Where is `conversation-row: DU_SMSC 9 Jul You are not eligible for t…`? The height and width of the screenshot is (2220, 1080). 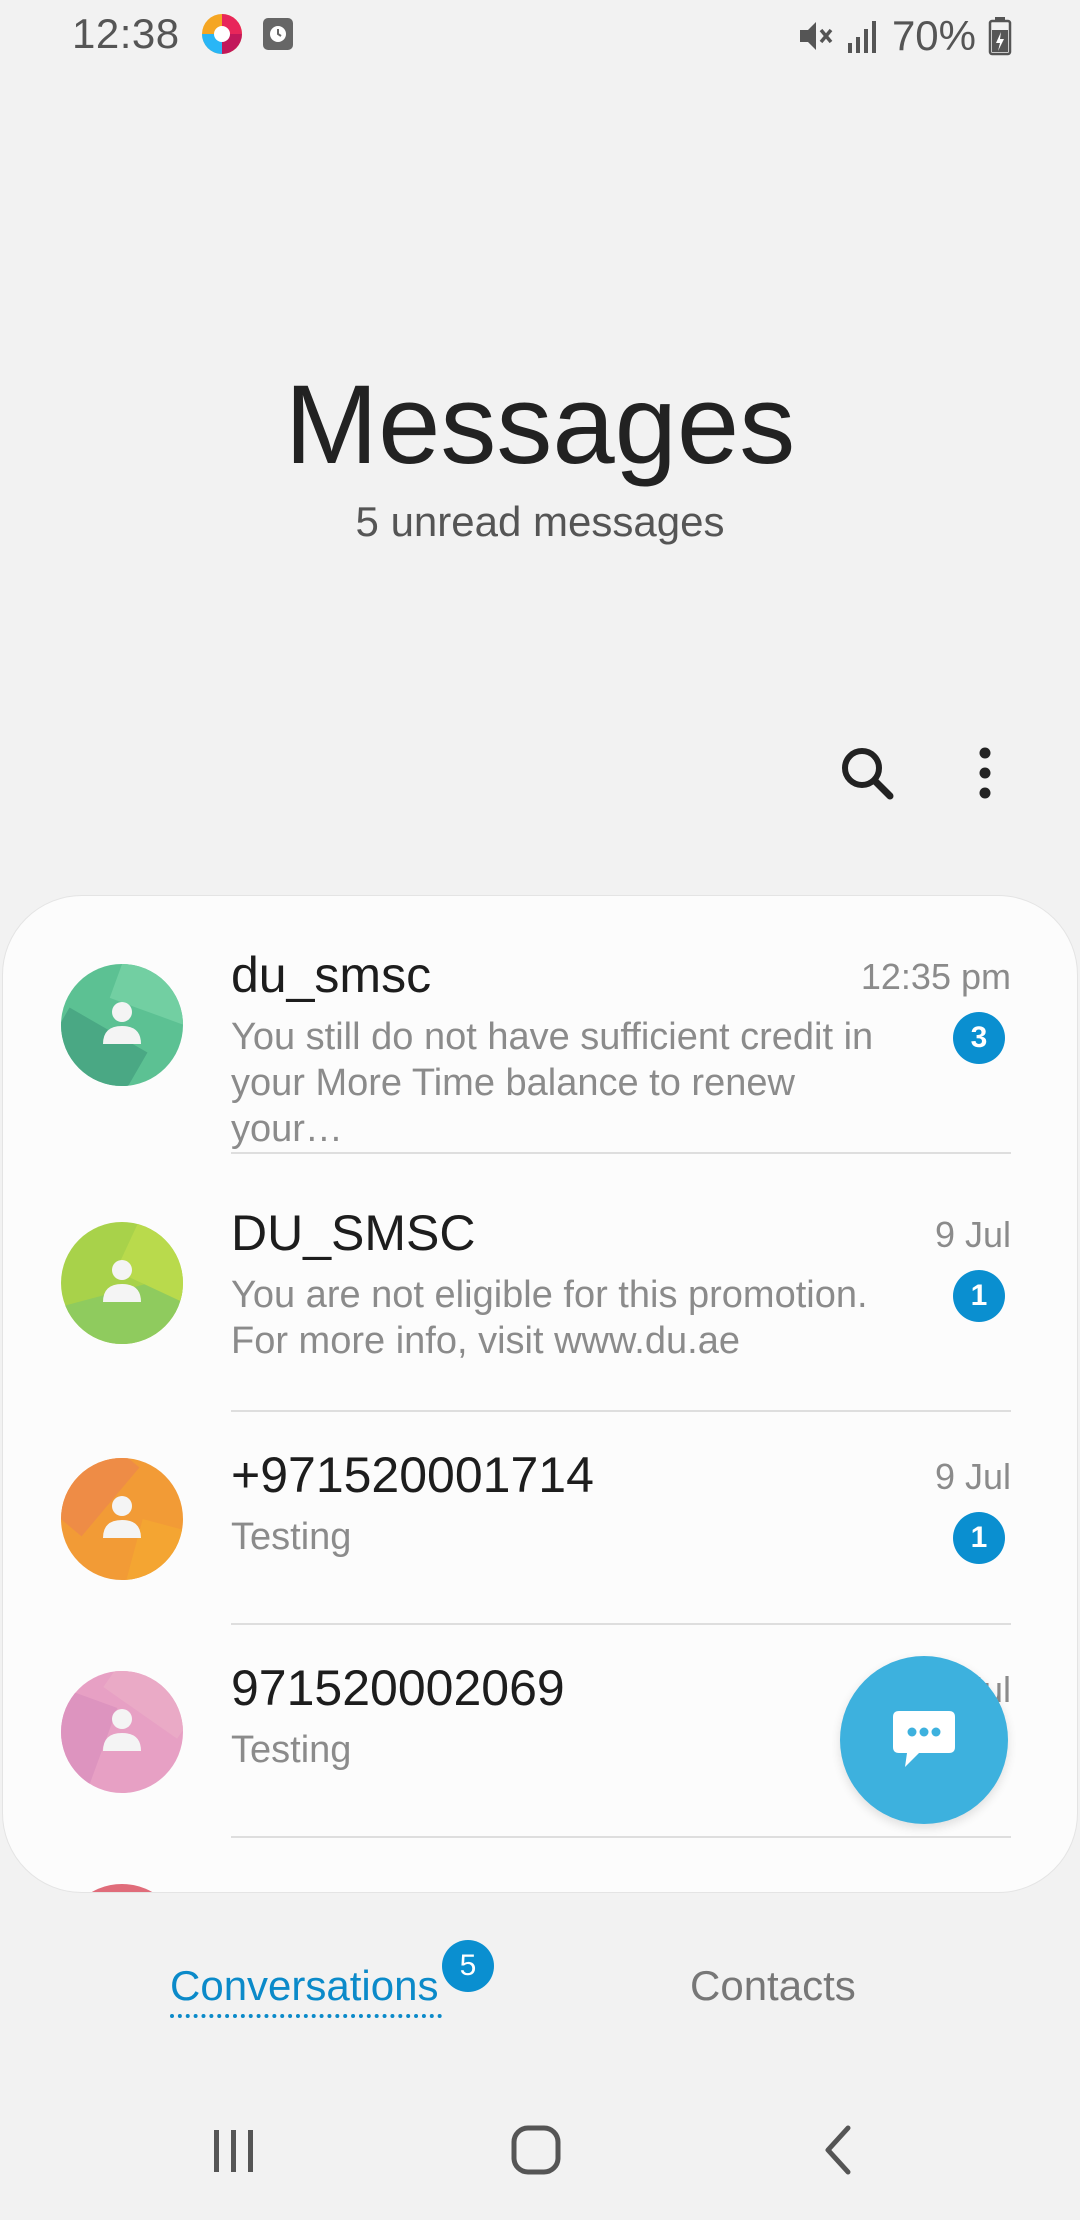 conversation-row: DU_SMSC 9 Jul You are not eligible for t… is located at coordinates (540, 1283).